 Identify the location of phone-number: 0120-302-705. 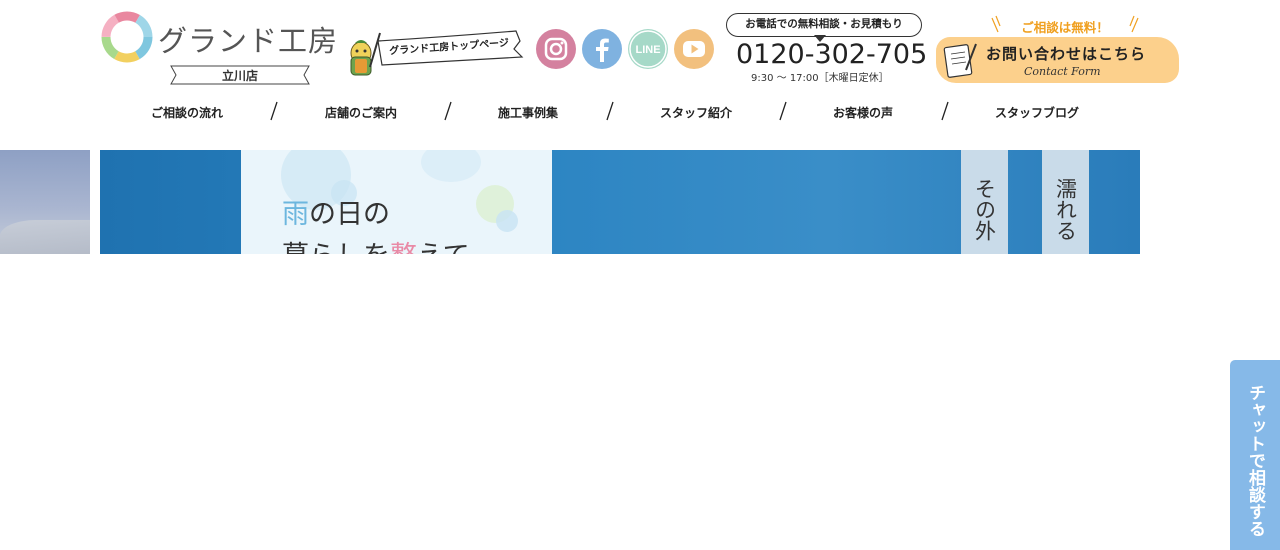
(831, 54).